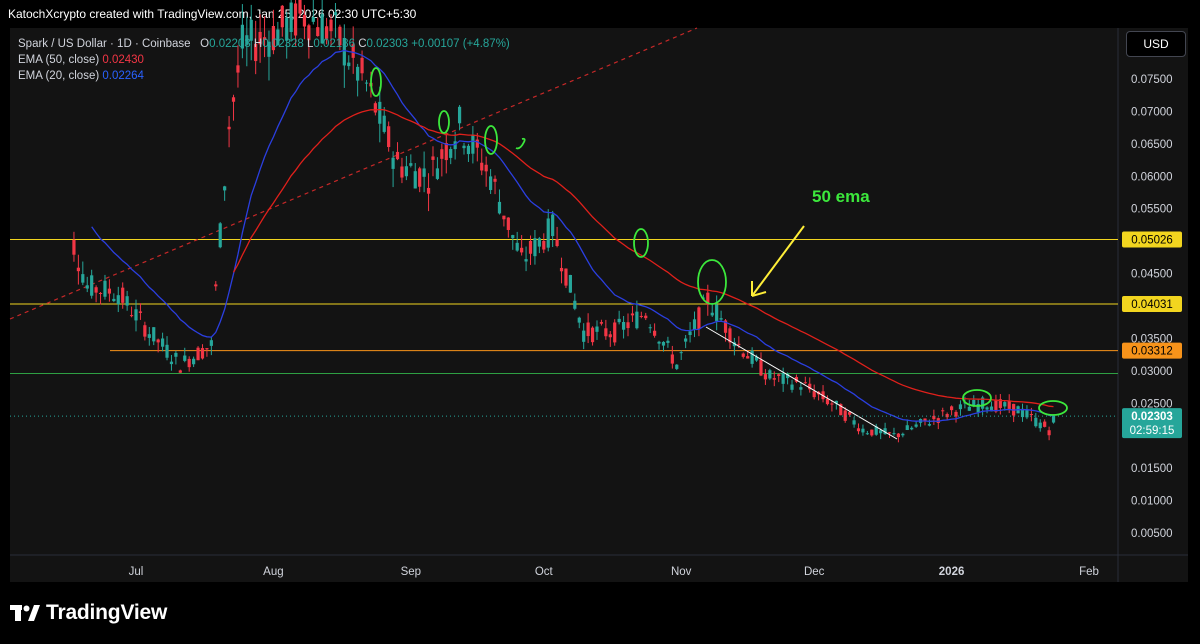 The width and height of the screenshot is (1200, 644). Describe the element at coordinates (258, 44) in the screenshot. I see `high-label: H` at that location.